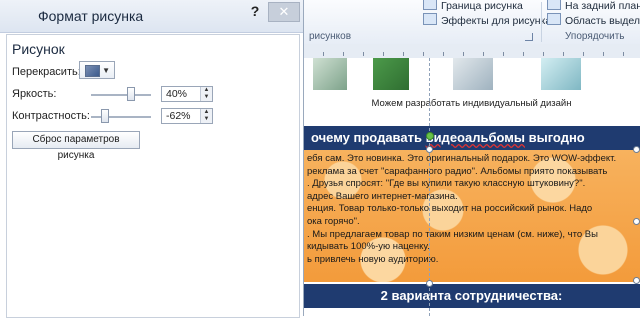 This screenshot has height=318, width=640. Describe the element at coordinates (491, 20) in the screenshot. I see `picture-effects-button: Эффекты для рисунка ▾` at that location.